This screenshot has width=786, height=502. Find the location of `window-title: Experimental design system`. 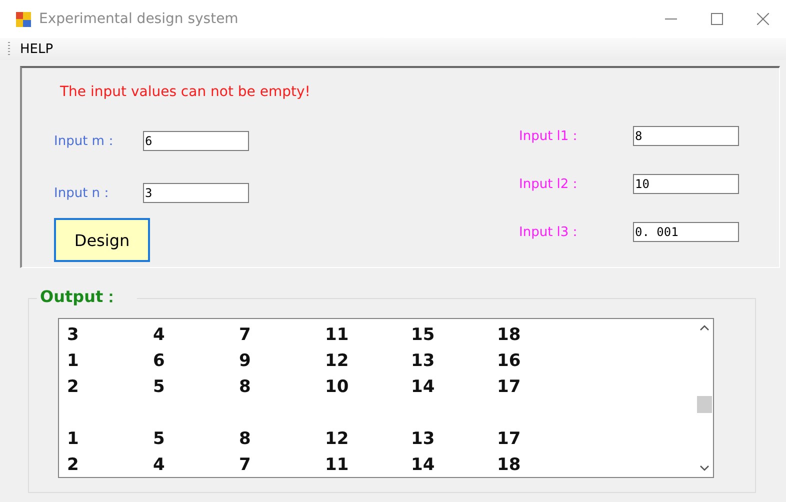

window-title: Experimental design system is located at coordinates (139, 19).